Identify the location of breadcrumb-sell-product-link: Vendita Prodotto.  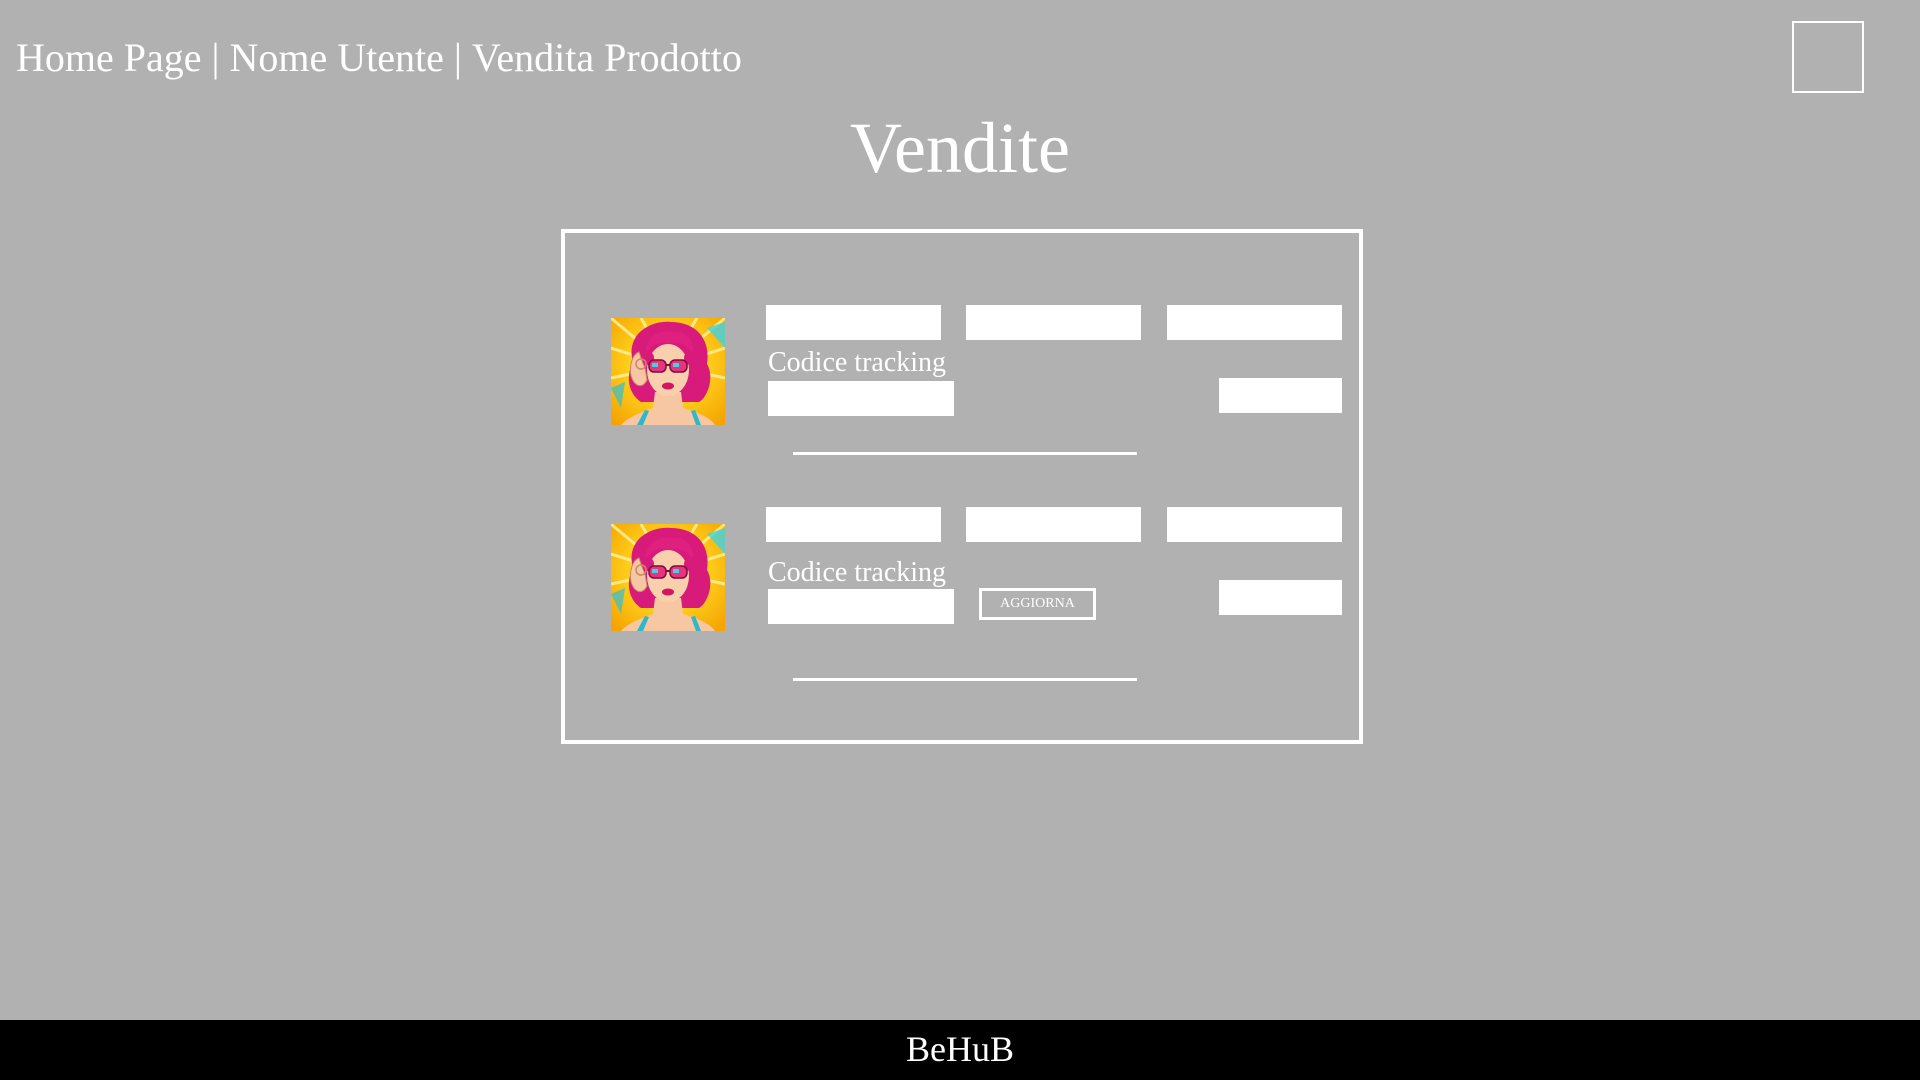
(607, 57).